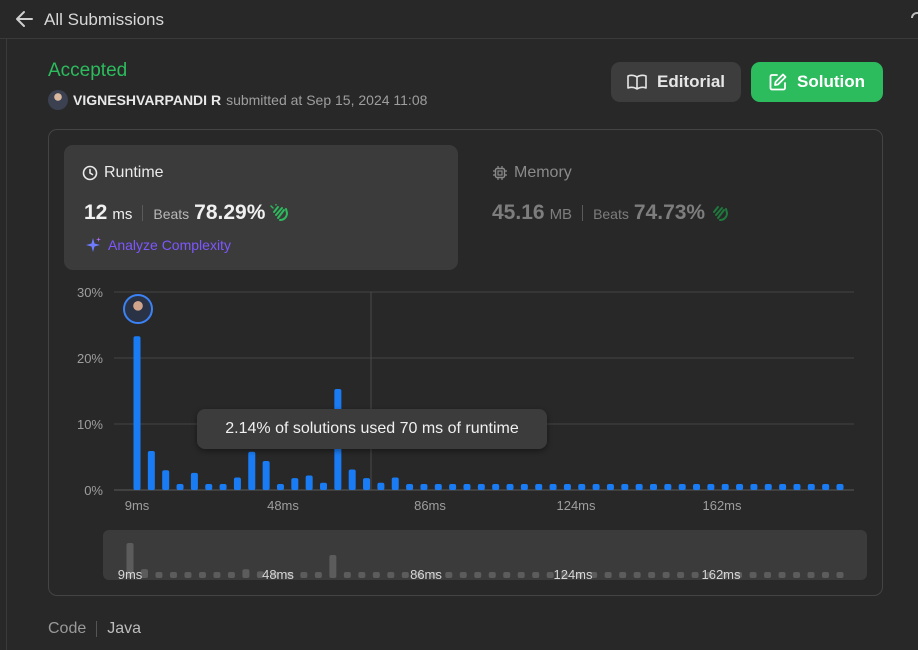 Image resolution: width=918 pixels, height=650 pixels. Describe the element at coordinates (430, 505) in the screenshot. I see `x-tick-label: 86ms` at that location.